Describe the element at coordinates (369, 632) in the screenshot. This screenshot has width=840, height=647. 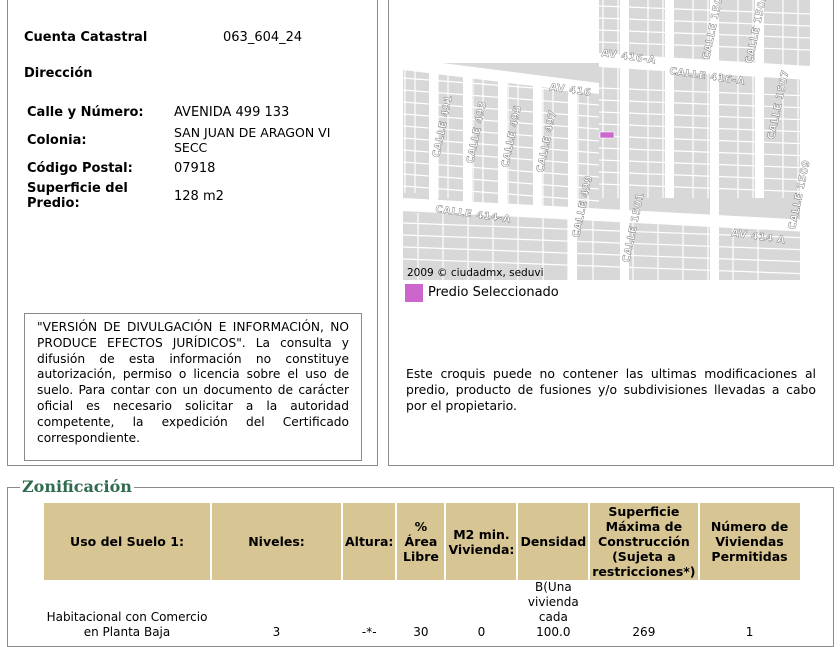
I see `cell-altura: -*-` at that location.